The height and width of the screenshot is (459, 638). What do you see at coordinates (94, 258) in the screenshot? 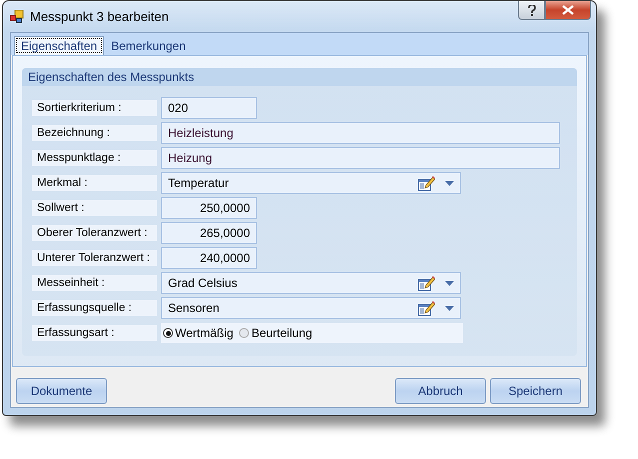
I see `field-label: Unterer Toleranzwert :` at bounding box center [94, 258].